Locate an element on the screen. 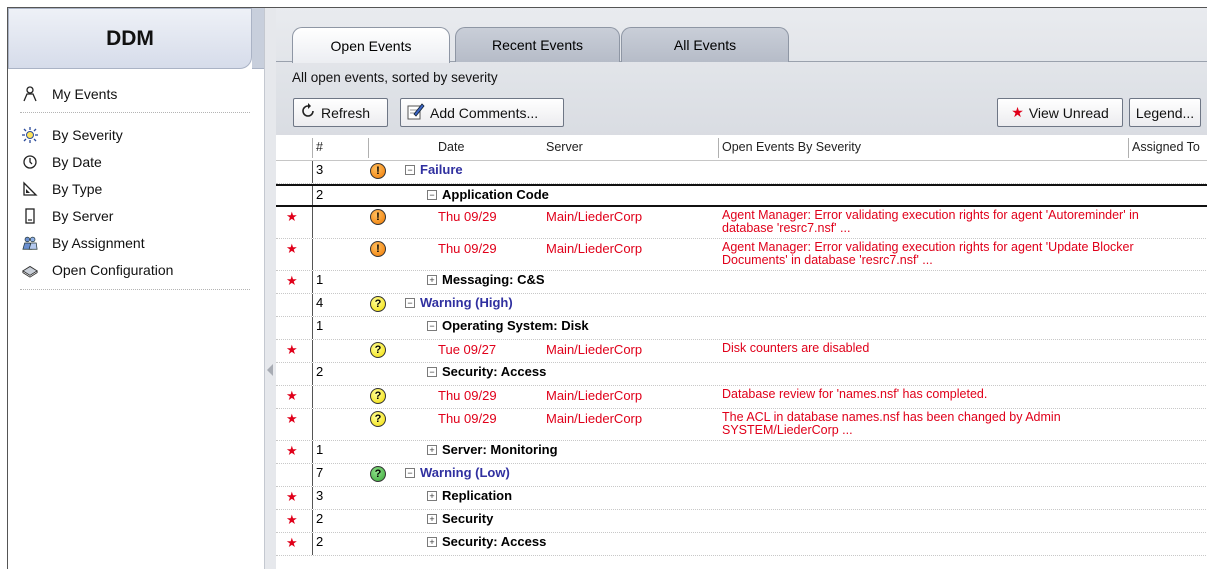  column-header-assigned: Assigned To is located at coordinates (1166, 147).